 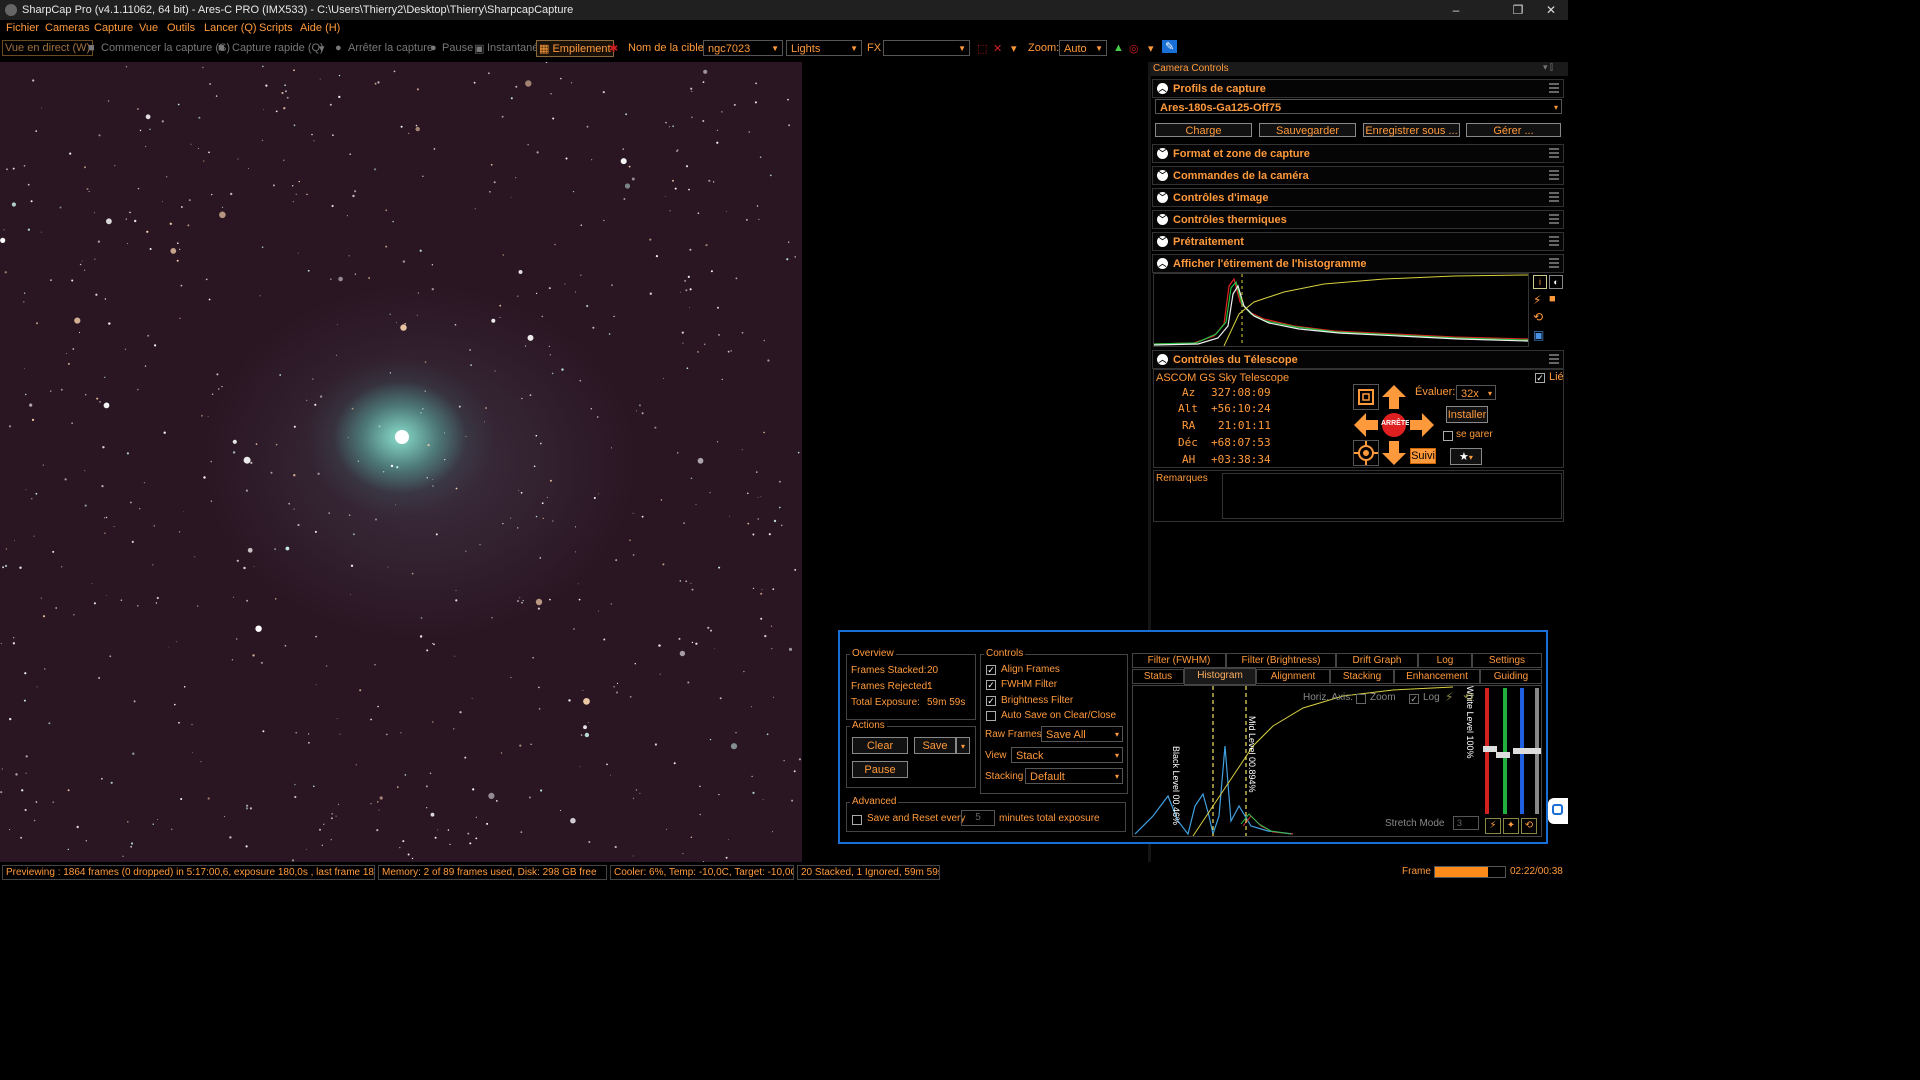 I want to click on save-options-button: ▾, so click(x=963, y=745).